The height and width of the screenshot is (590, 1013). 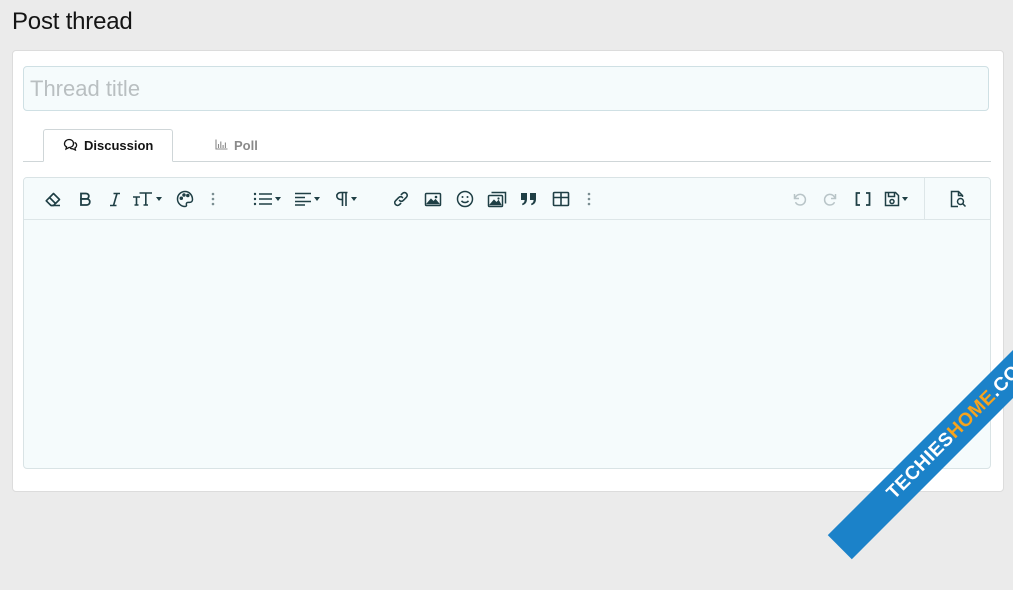 I want to click on bar-chart-icon, so click(x=221, y=145).